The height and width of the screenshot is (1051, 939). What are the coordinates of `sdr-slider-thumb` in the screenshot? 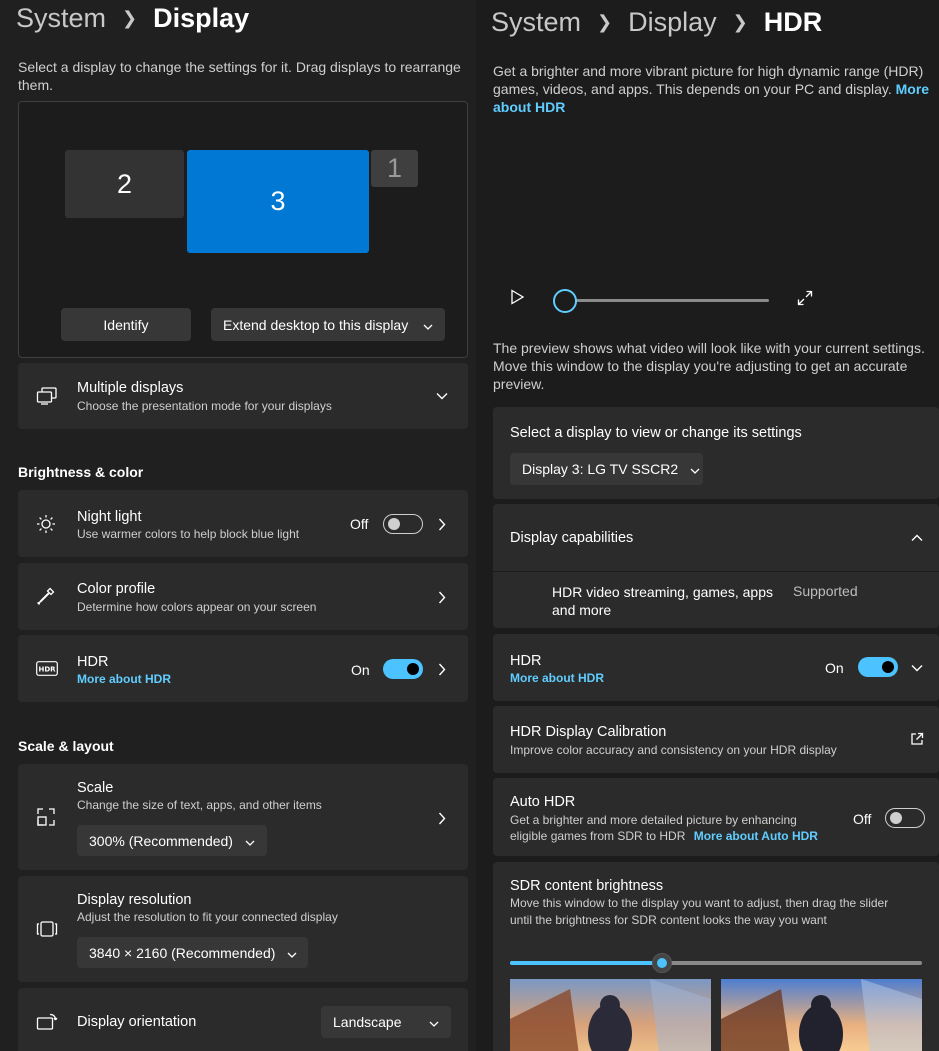 It's located at (662, 963).